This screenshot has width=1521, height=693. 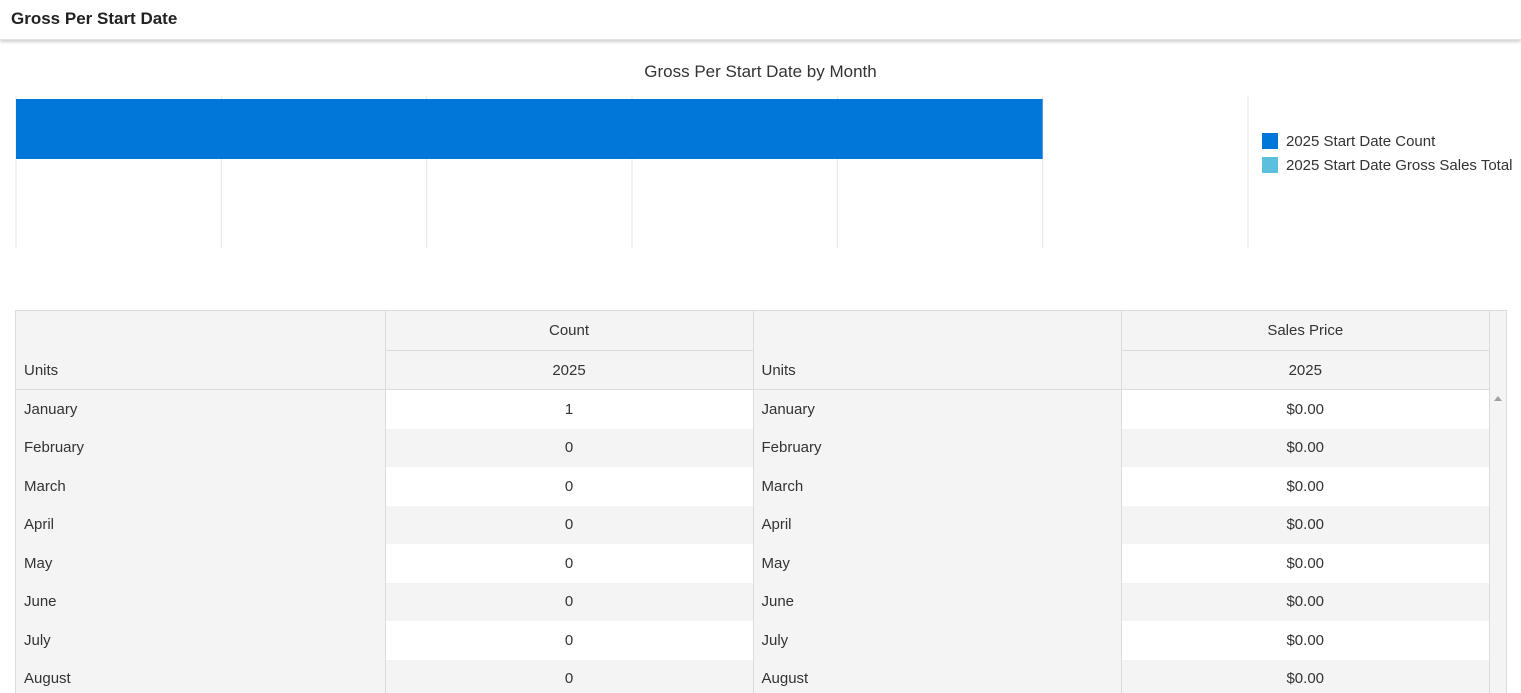 I want to click on table-row: May 0 May $0.00, so click(x=752, y=563).